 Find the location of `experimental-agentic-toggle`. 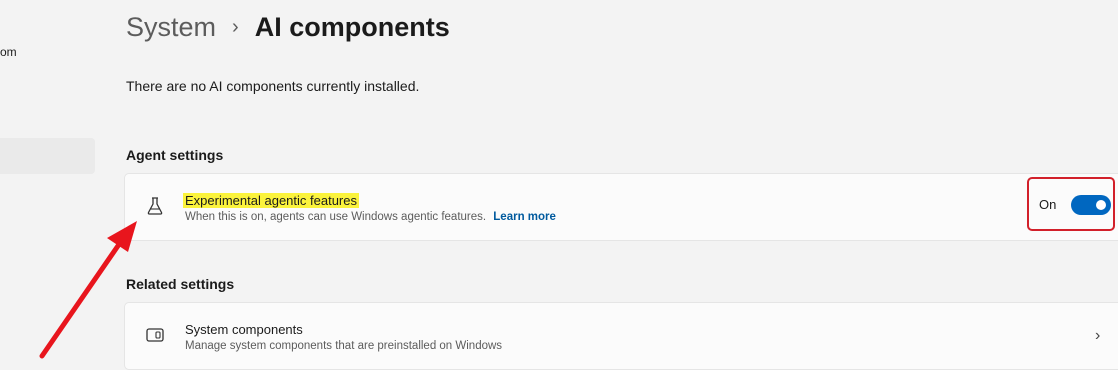

experimental-agentic-toggle is located at coordinates (1091, 205).